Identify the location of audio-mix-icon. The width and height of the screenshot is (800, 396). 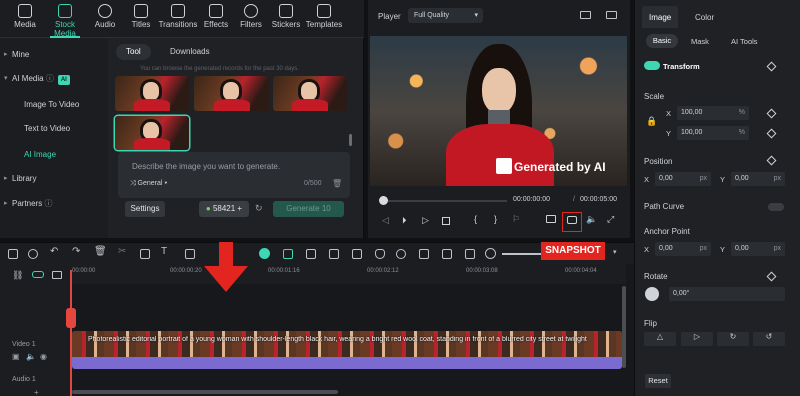
(424, 254).